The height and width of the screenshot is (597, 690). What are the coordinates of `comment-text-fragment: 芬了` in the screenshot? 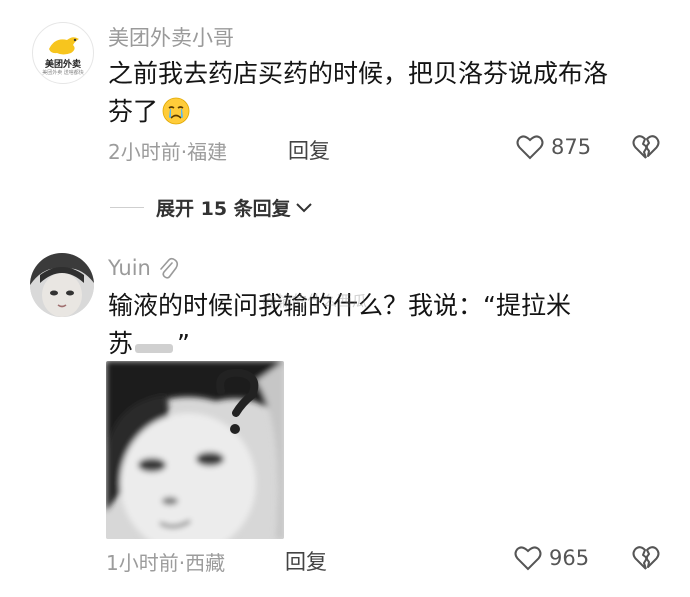 It's located at (133, 111).